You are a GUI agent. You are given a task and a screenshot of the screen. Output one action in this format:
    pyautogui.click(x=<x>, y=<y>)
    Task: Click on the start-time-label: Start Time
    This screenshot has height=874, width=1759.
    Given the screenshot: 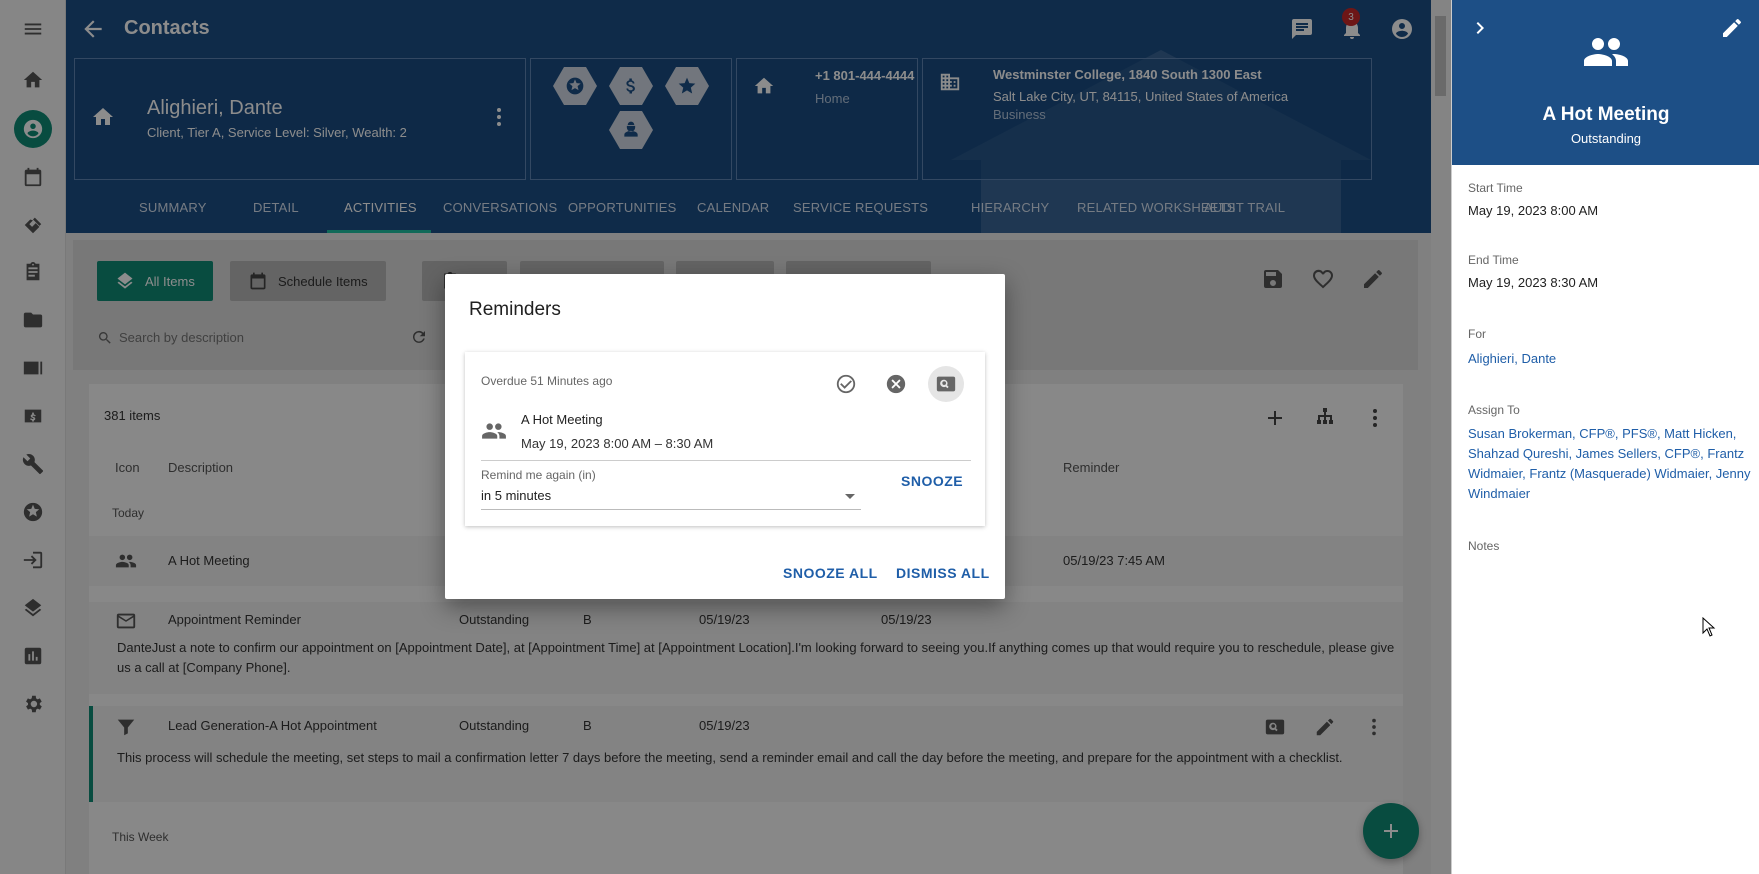 What is the action you would take?
    pyautogui.click(x=1495, y=188)
    